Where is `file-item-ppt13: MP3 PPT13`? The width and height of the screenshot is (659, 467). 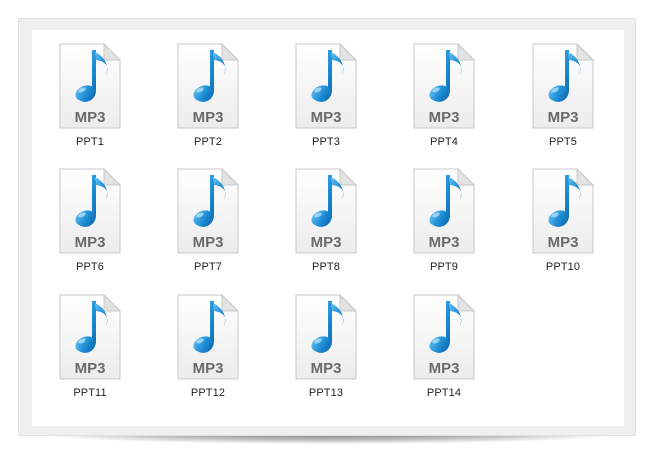 file-item-ppt13: MP3 PPT13 is located at coordinates (326, 352).